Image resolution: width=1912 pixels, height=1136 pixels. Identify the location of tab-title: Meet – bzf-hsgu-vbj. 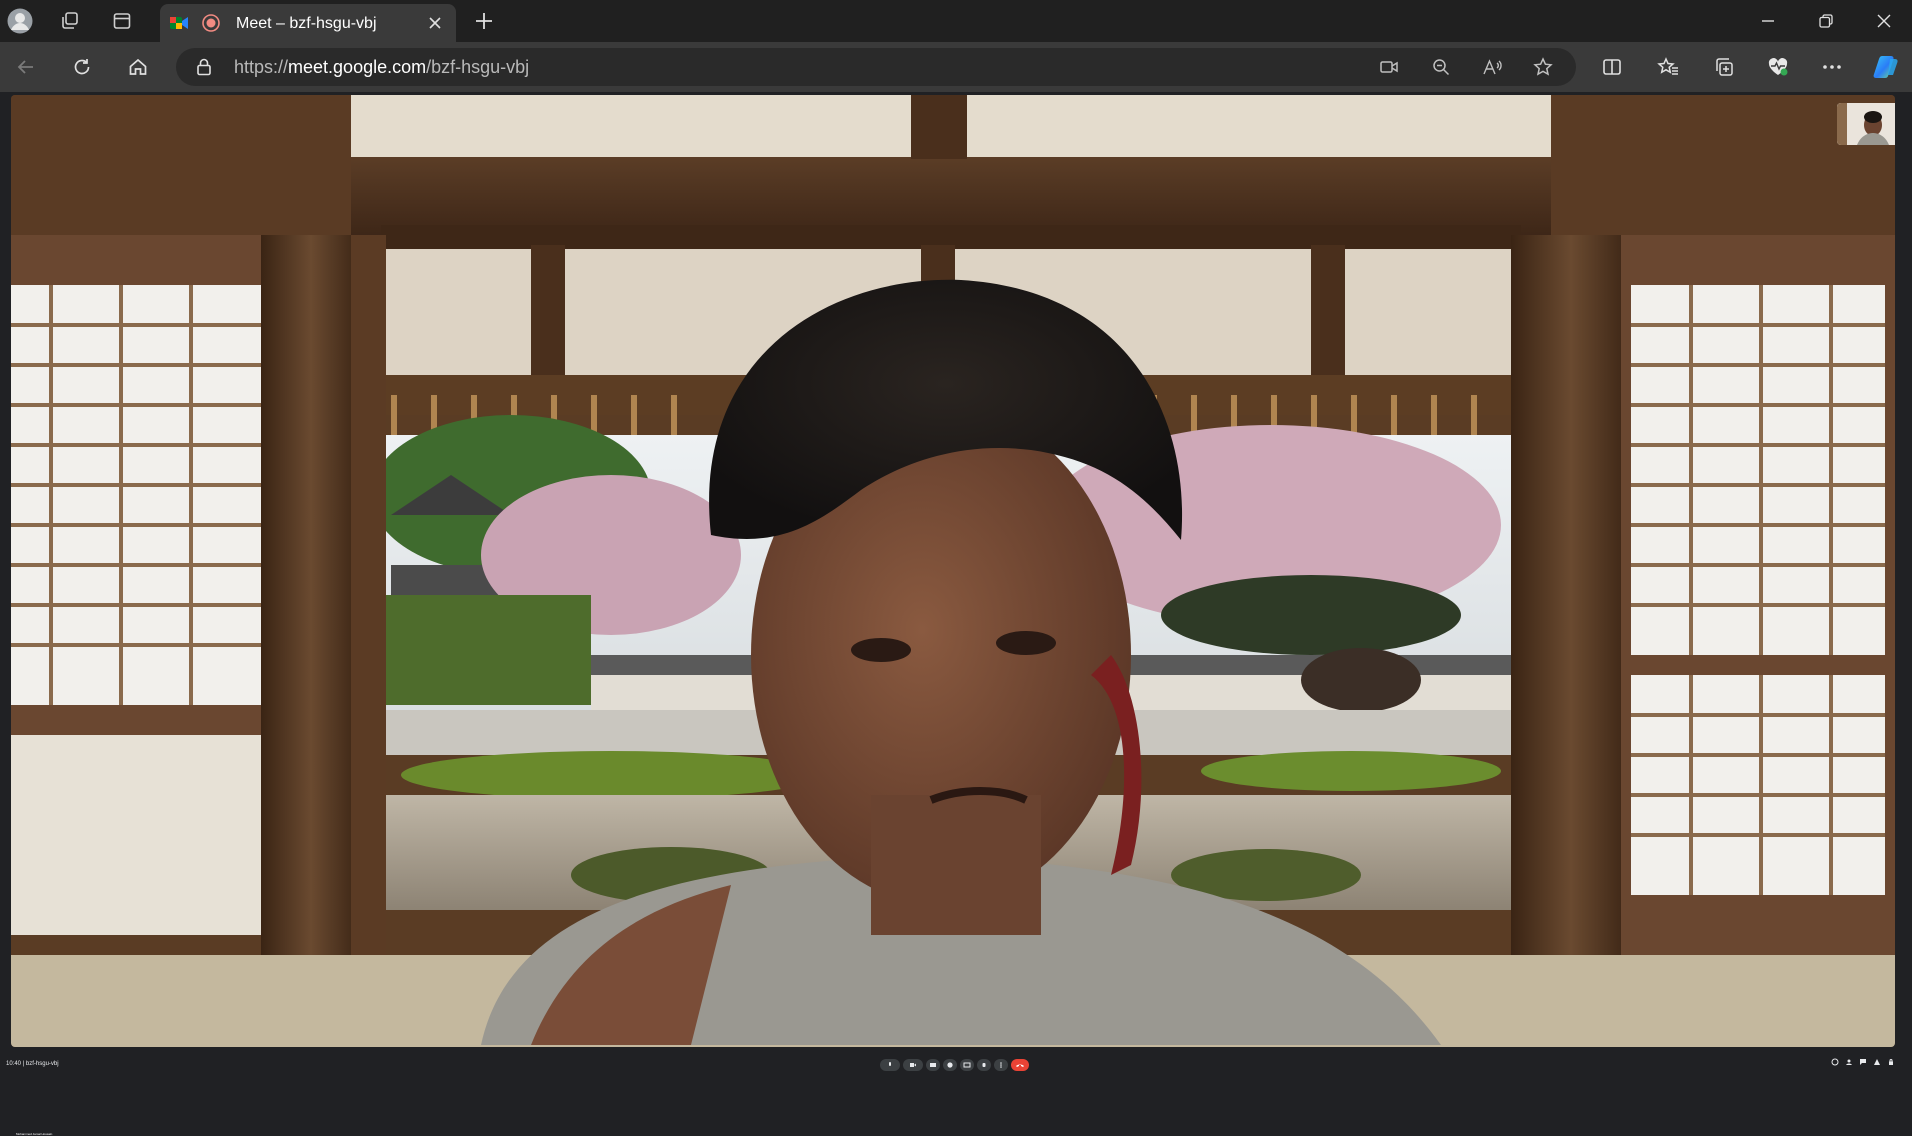
(306, 23).